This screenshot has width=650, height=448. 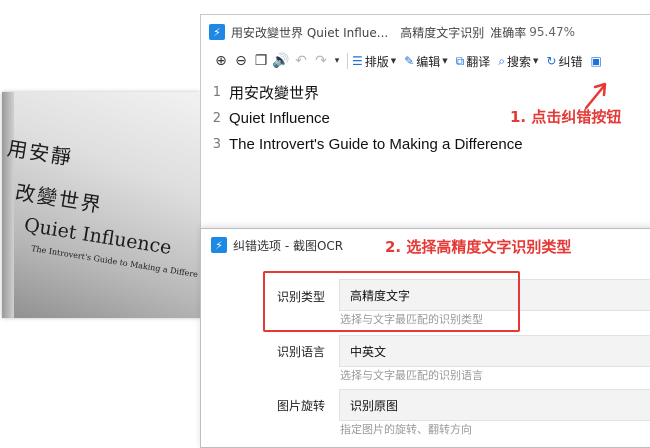 What do you see at coordinates (494, 405) in the screenshot?
I see `image-rotation-select: 识别原图` at bounding box center [494, 405].